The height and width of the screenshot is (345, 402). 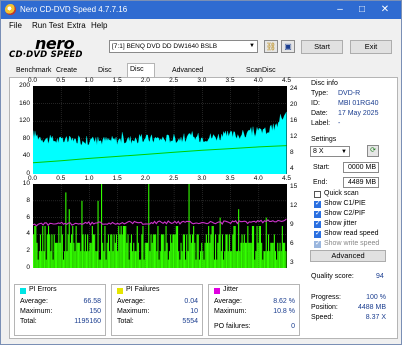 What do you see at coordinates (294, 186) in the screenshot?
I see `chart2-y-right-tick: 15` at bounding box center [294, 186].